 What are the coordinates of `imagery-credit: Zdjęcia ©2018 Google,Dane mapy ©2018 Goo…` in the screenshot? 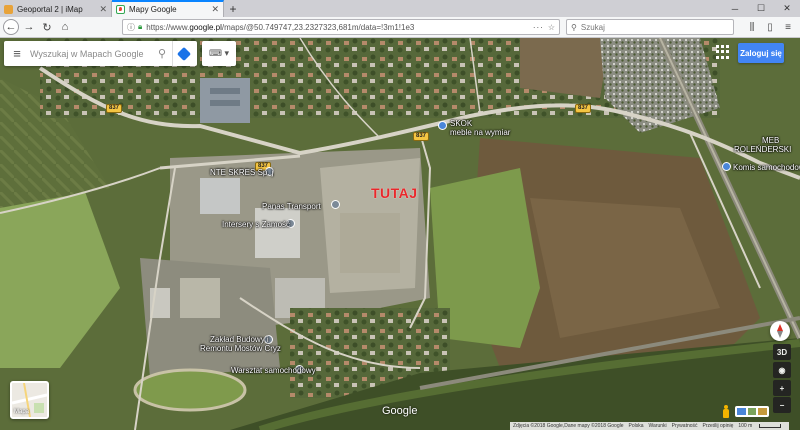 It's located at (568, 426).